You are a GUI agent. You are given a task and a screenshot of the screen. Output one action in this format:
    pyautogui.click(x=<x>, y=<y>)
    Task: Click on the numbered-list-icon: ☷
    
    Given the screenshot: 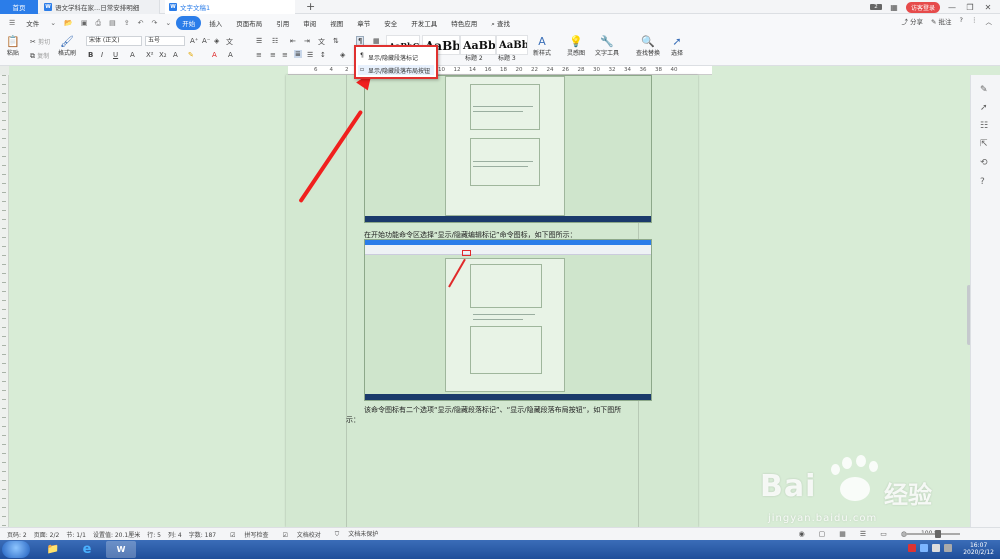 What is the action you would take?
    pyautogui.click(x=275, y=41)
    